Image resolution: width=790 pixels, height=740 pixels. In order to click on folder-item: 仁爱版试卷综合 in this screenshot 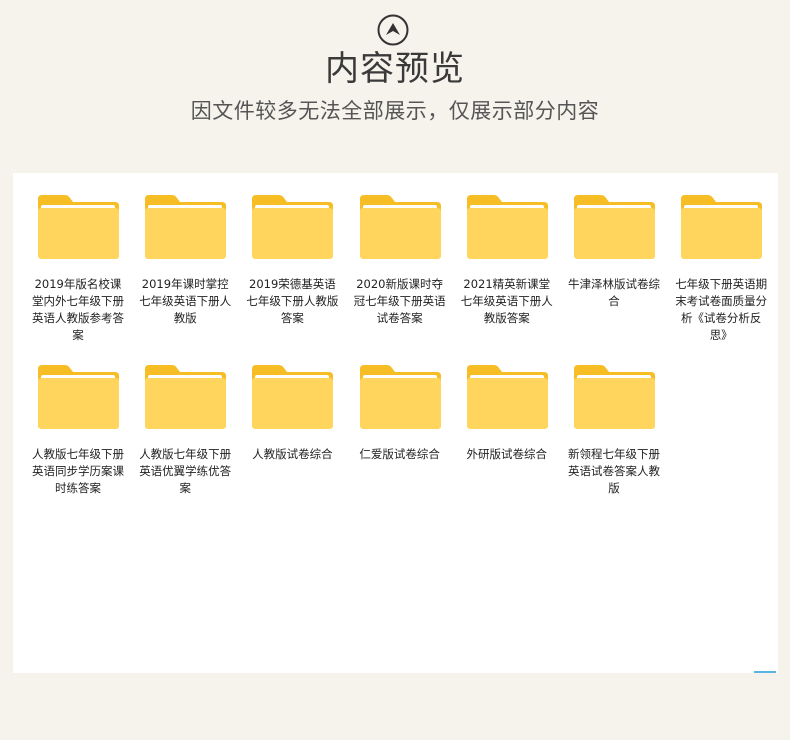, I will do `click(400, 413)`.